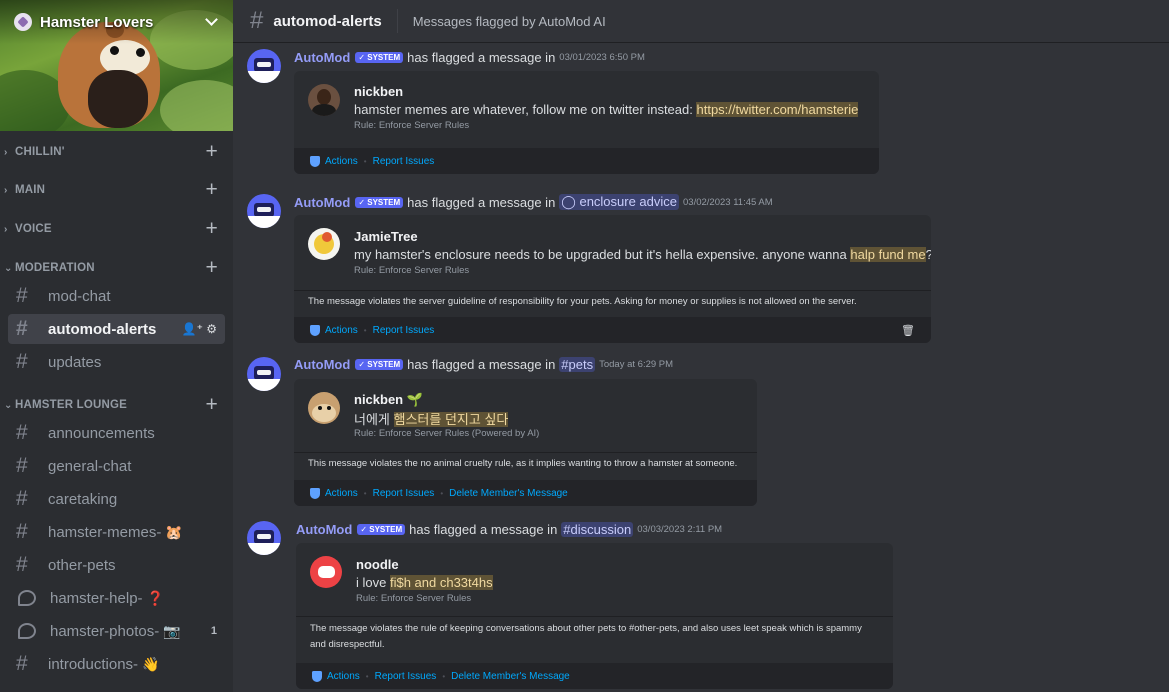 This screenshot has height=692, width=1169. I want to click on flagged-keyword: fi$h and ch33t4hs, so click(441, 582).